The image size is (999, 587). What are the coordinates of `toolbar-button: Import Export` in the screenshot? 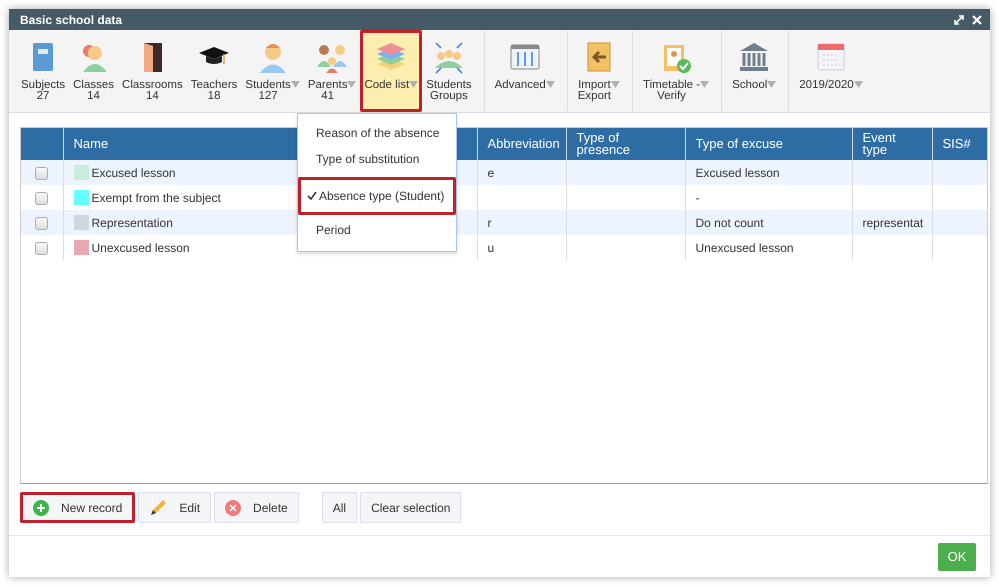 It's located at (595, 71).